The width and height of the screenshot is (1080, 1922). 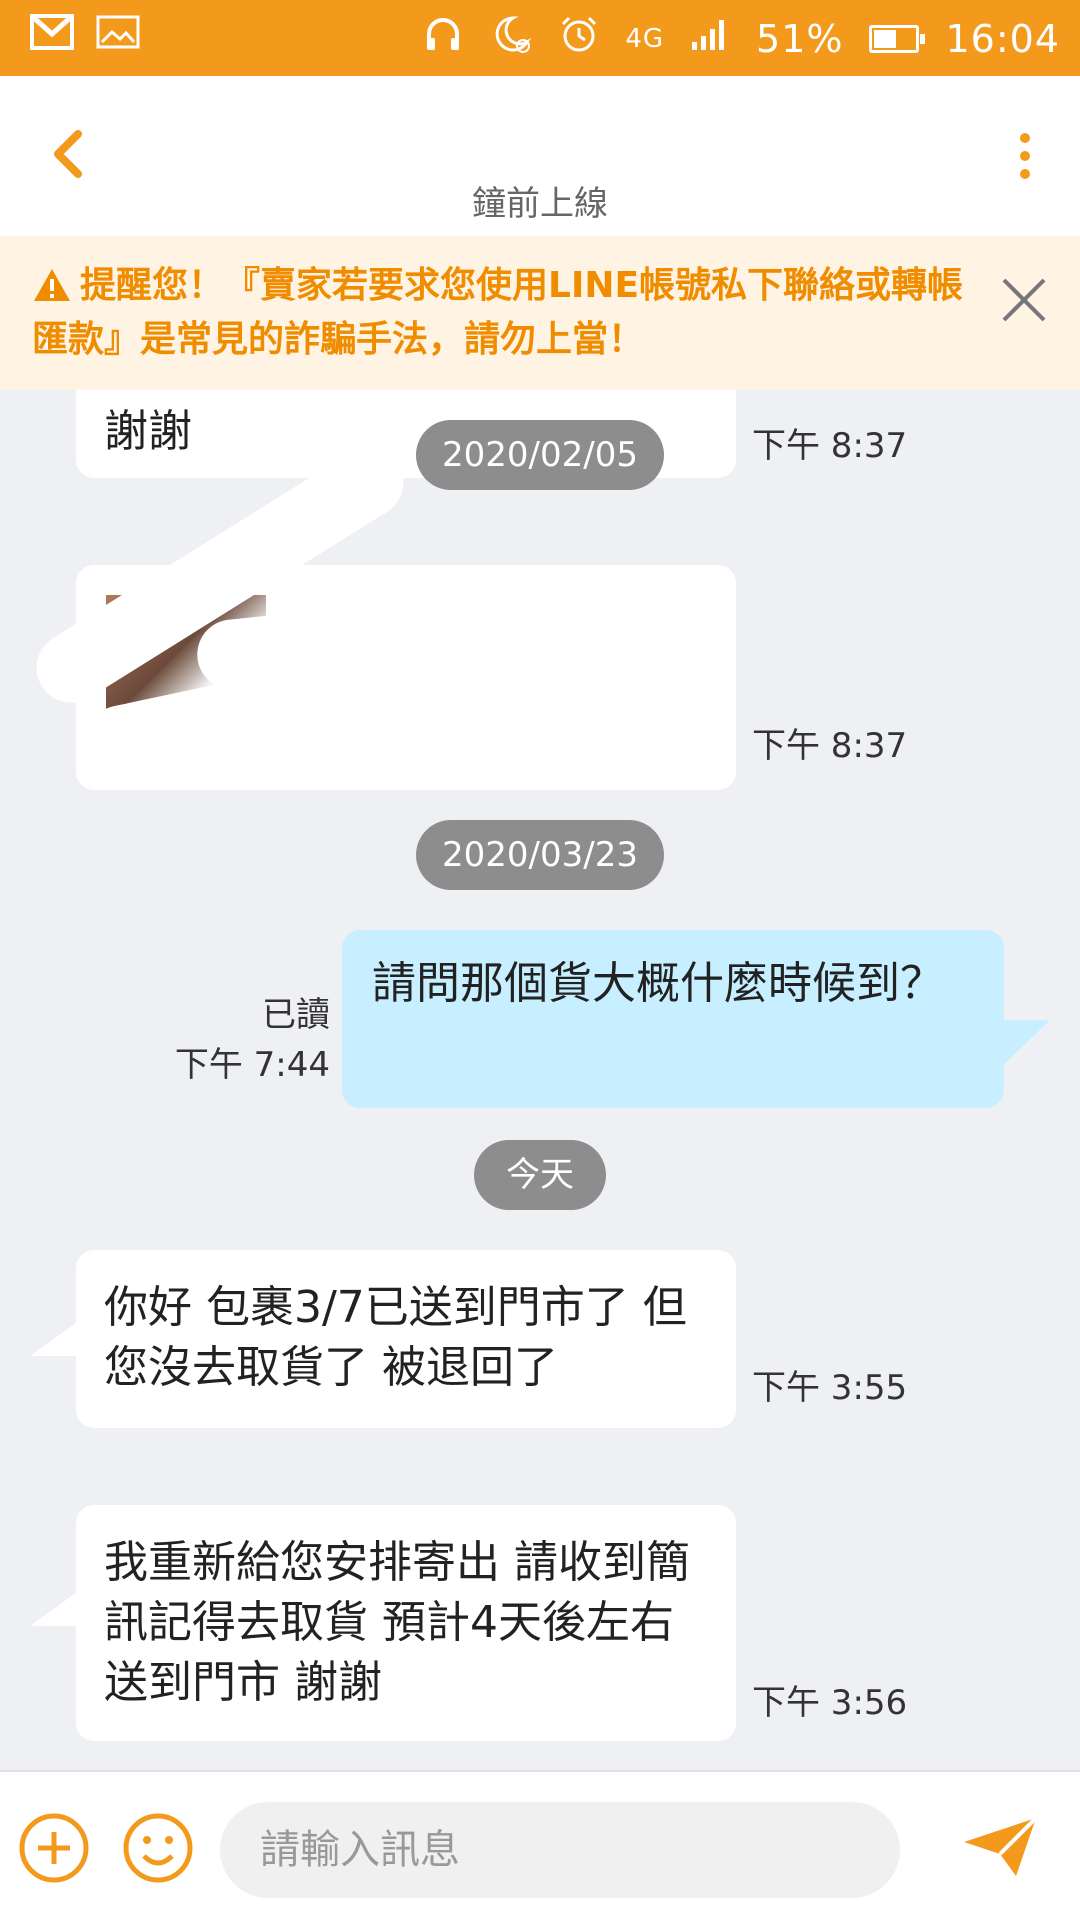 I want to click on send-button, so click(x=1000, y=1847).